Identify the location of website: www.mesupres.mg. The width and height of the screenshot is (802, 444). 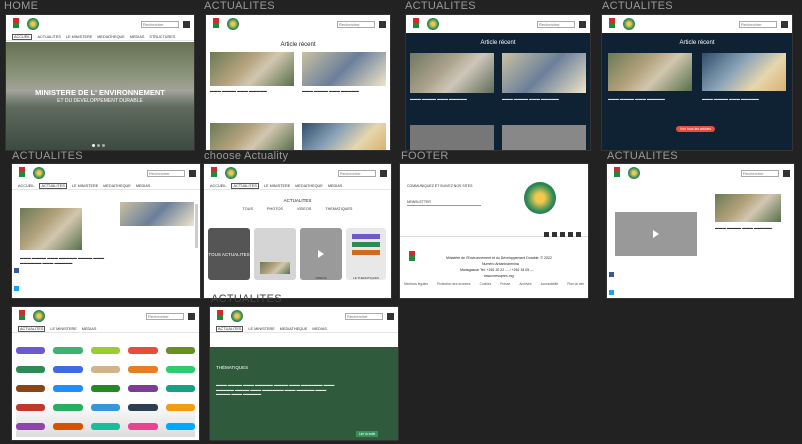
(499, 276).